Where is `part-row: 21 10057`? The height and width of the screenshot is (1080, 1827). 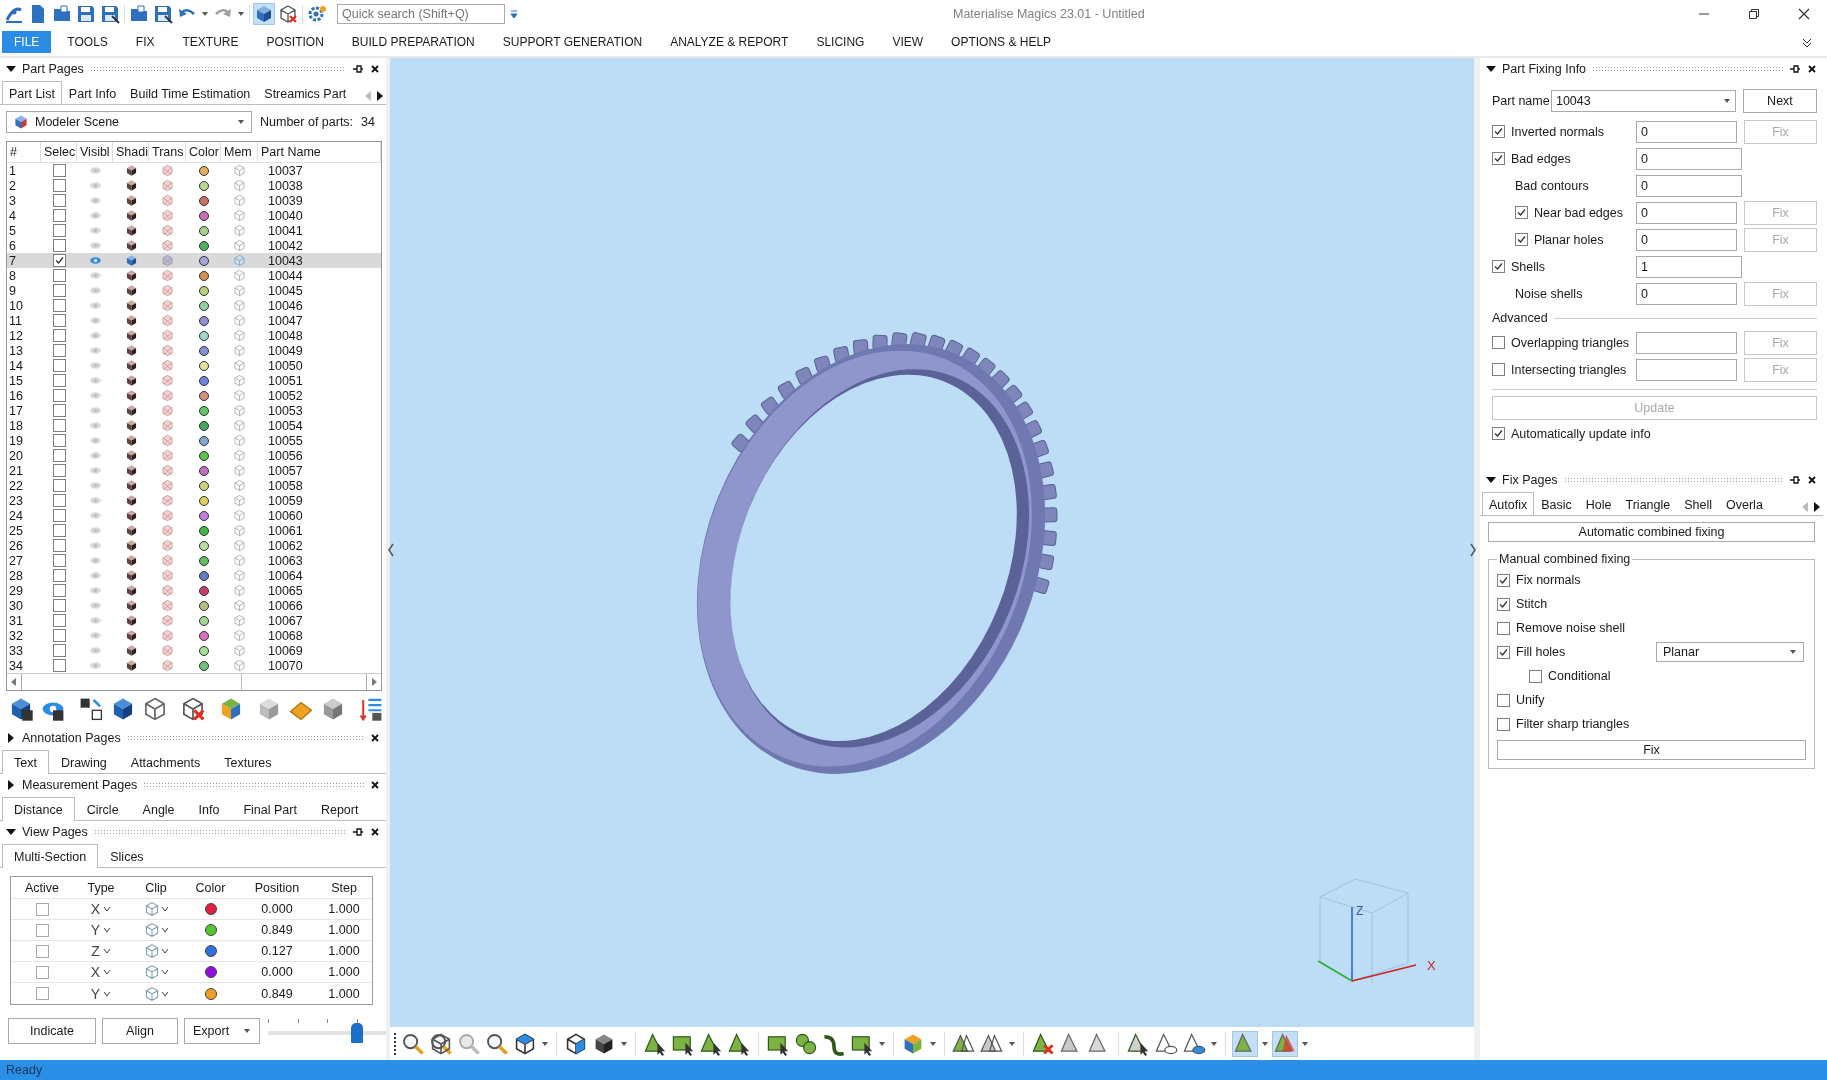
part-row: 21 10057 is located at coordinates (194, 471).